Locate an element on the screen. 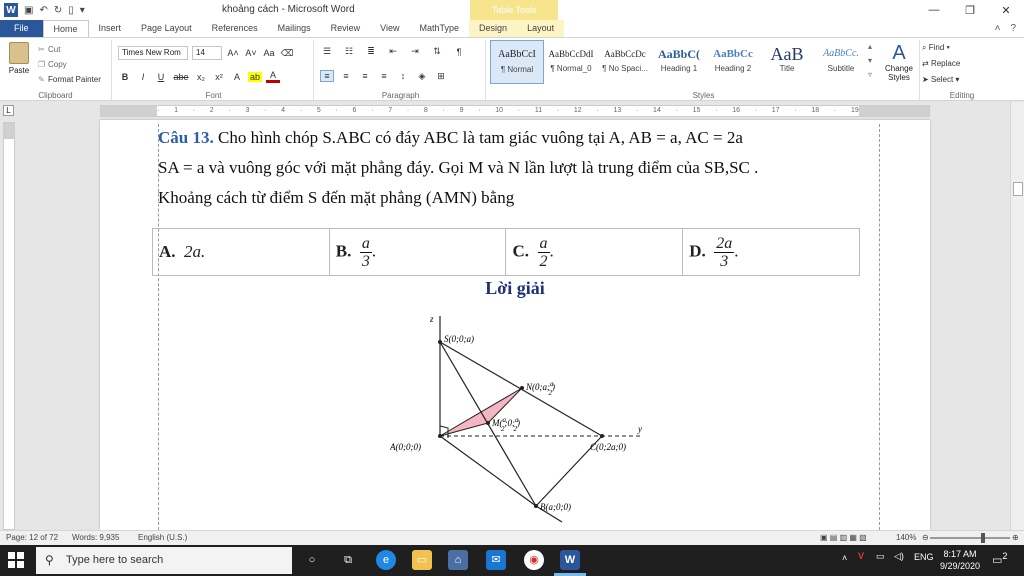  shading-icon: ◈ is located at coordinates (422, 76).